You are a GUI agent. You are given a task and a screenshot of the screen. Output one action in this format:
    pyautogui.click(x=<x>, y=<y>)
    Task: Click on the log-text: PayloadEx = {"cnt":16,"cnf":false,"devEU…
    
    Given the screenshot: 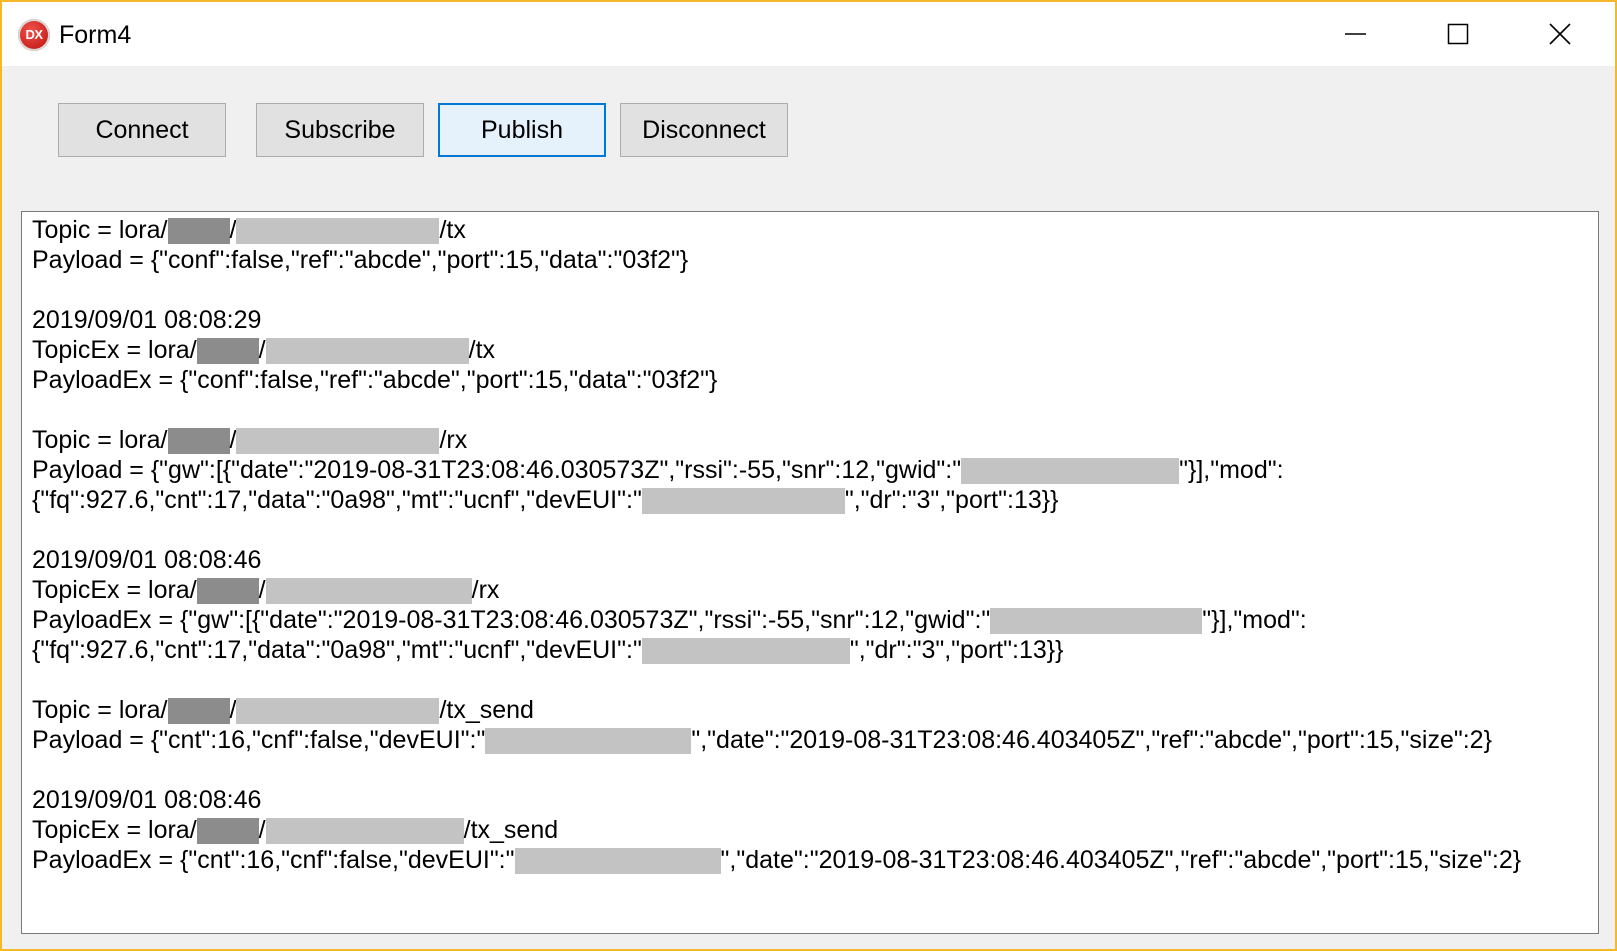 What is the action you would take?
    pyautogui.click(x=273, y=860)
    